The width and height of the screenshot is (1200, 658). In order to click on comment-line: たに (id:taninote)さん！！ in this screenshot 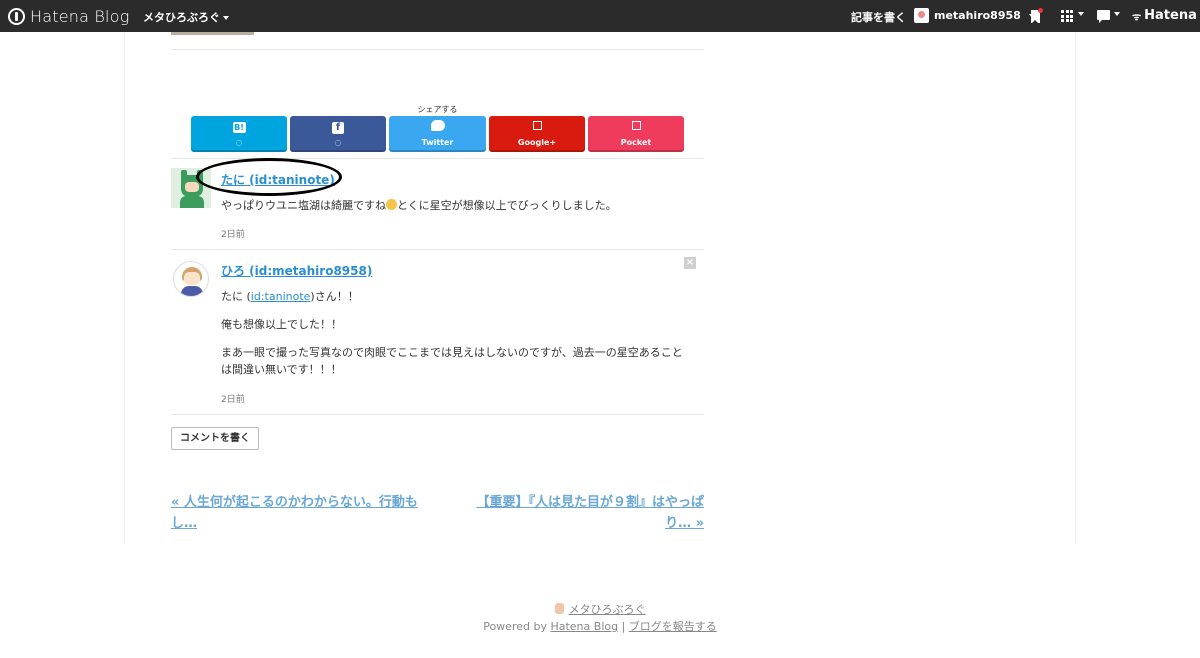, I will do `click(290, 296)`.